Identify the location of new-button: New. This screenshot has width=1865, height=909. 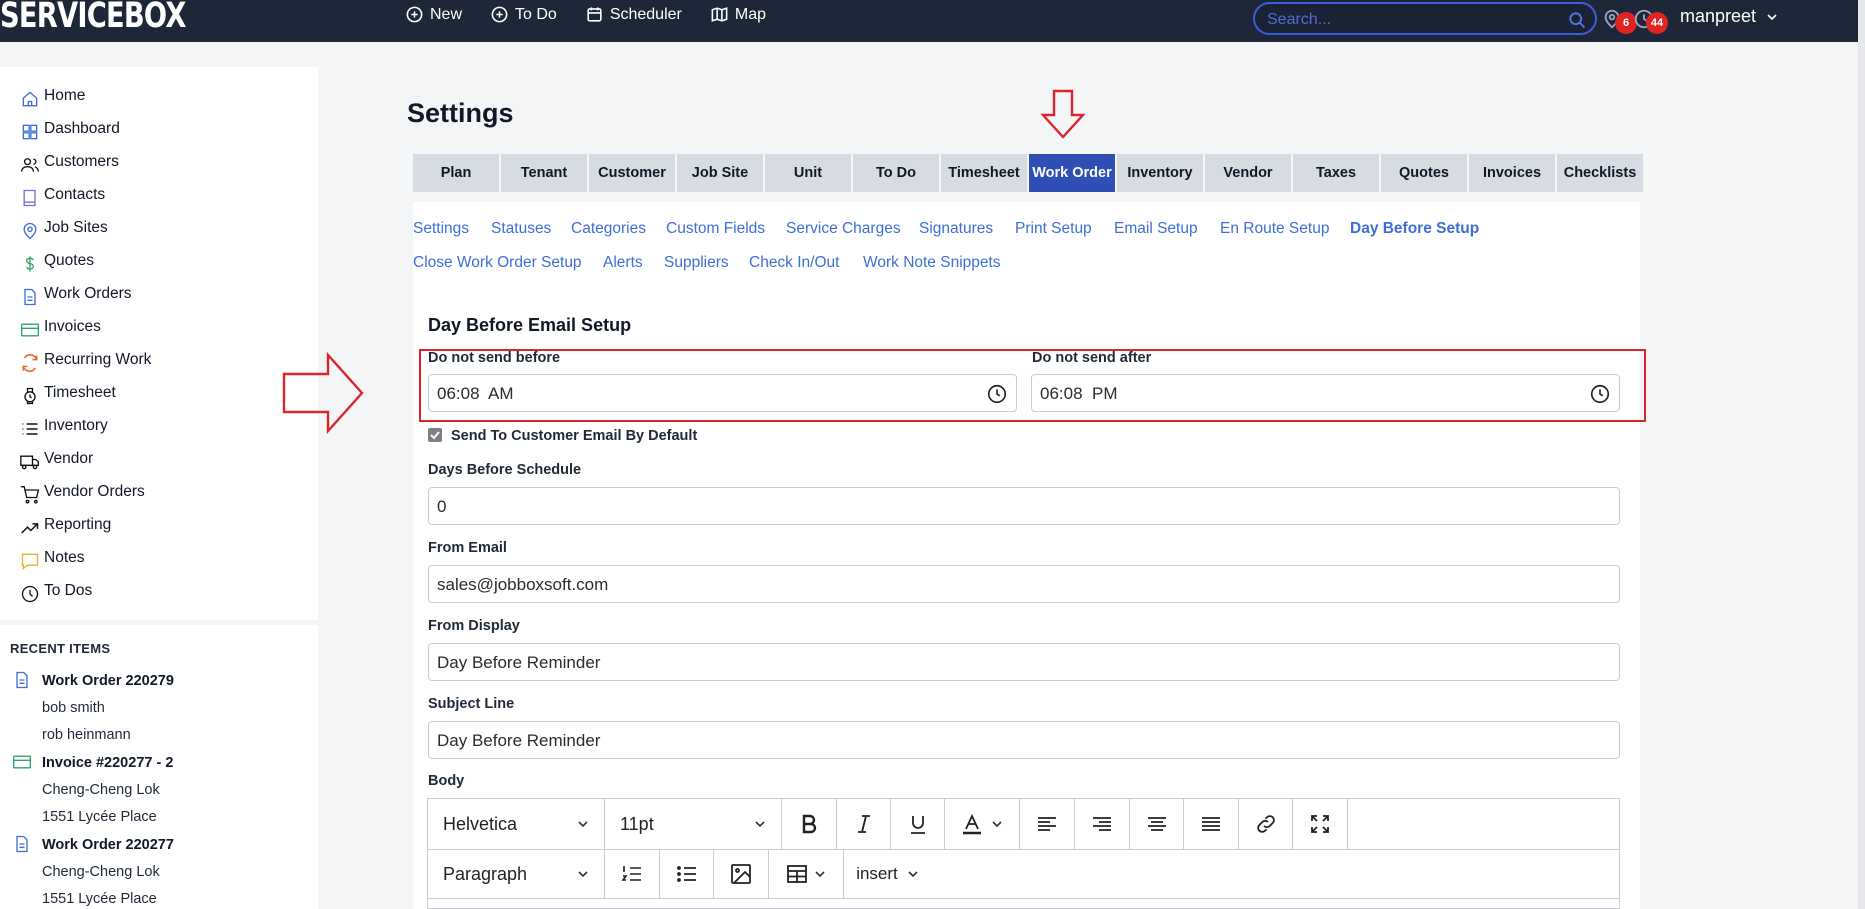
(433, 14).